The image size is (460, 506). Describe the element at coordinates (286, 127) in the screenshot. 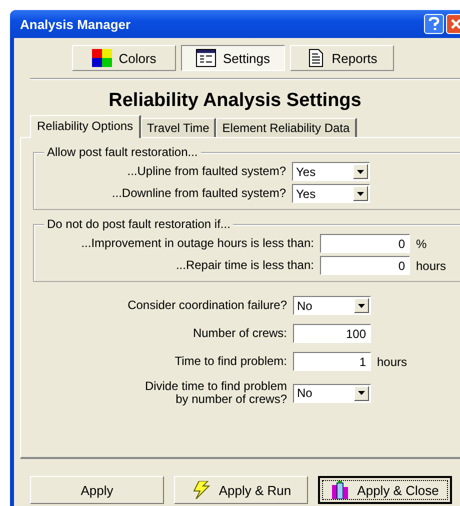

I see `tab: Element Reliability Data` at that location.